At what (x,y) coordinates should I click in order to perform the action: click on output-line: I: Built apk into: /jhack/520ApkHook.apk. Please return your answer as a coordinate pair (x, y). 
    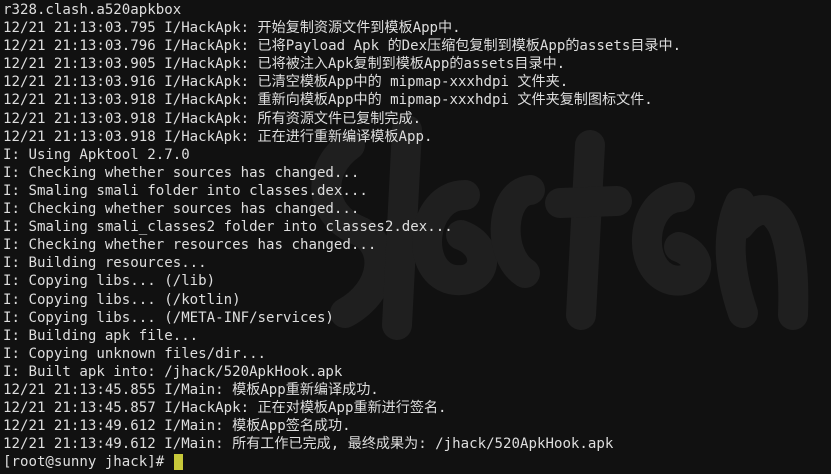
    Looking at the image, I should click on (173, 371).